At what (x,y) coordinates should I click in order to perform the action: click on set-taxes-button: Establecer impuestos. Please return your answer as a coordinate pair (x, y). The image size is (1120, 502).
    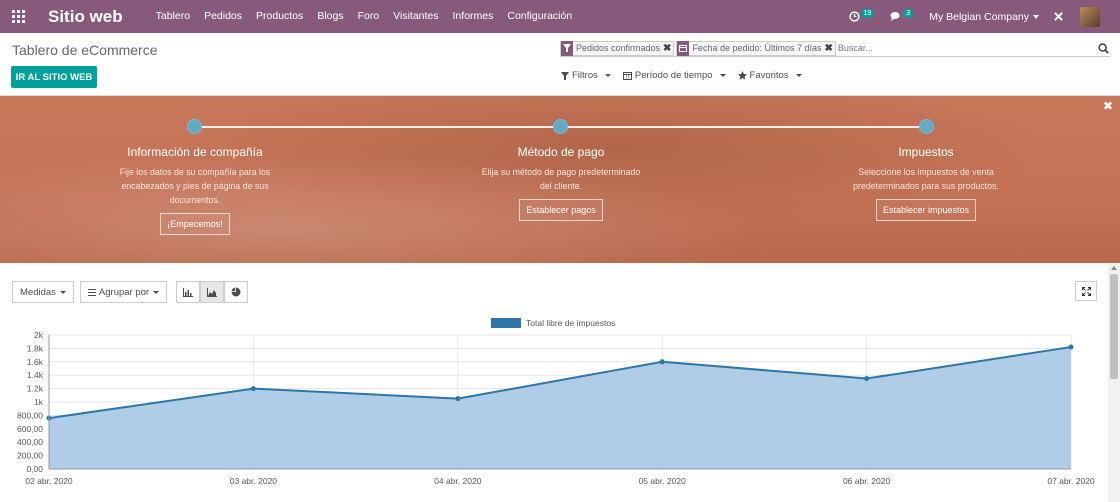
    Looking at the image, I should click on (926, 210).